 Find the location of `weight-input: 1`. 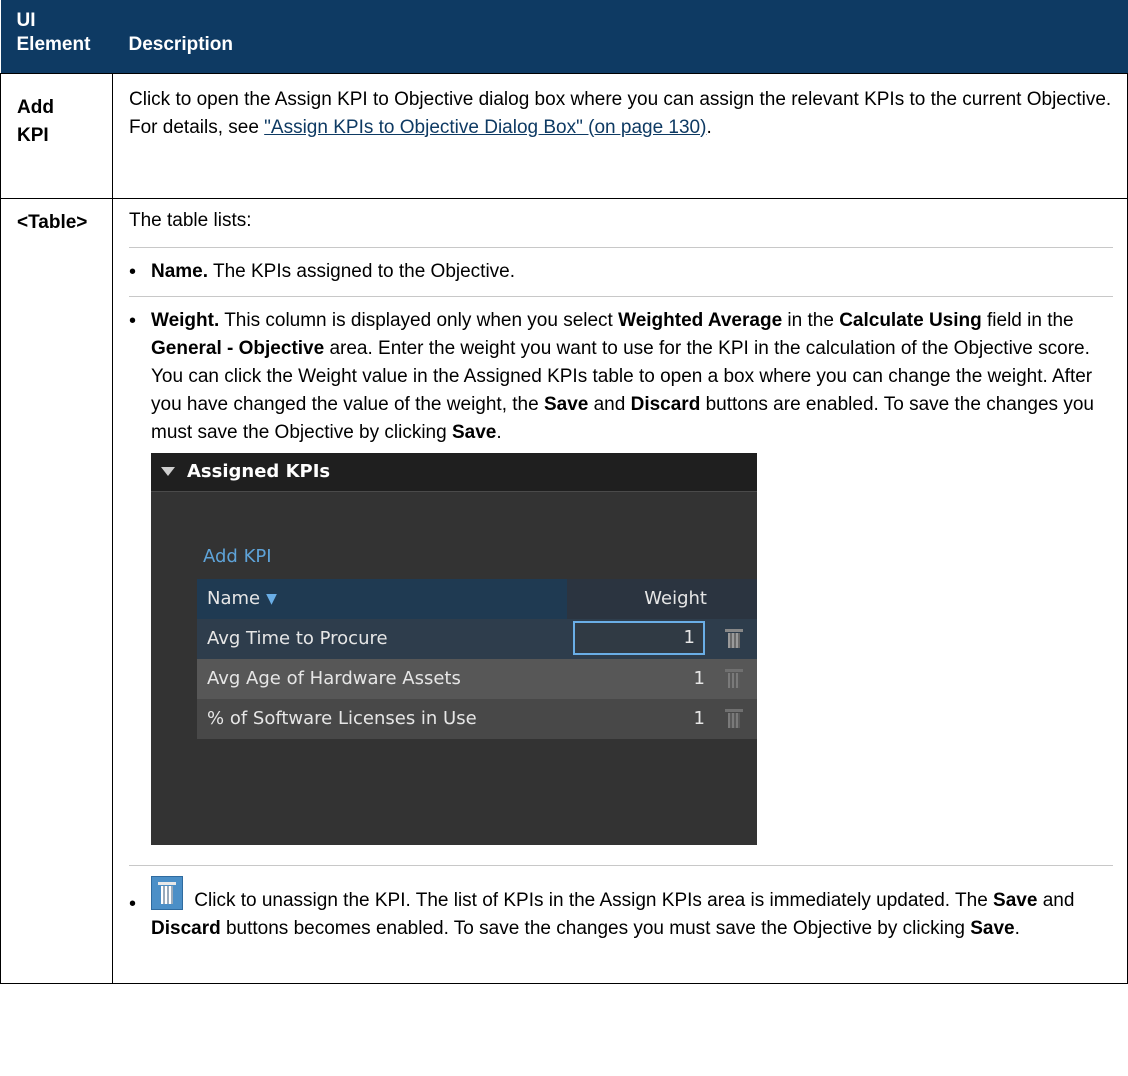

weight-input: 1 is located at coordinates (639, 637).